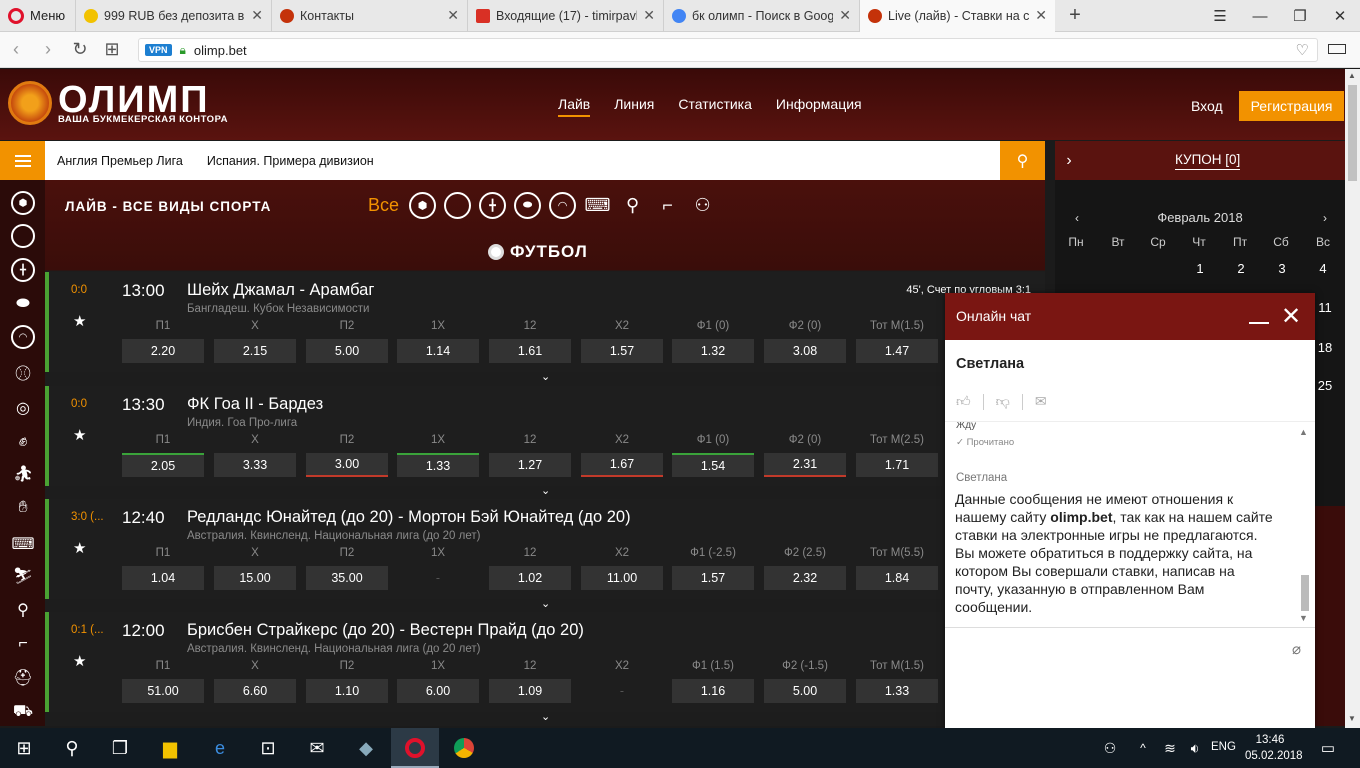  I want to click on odd-button: 1.16, so click(713, 691).